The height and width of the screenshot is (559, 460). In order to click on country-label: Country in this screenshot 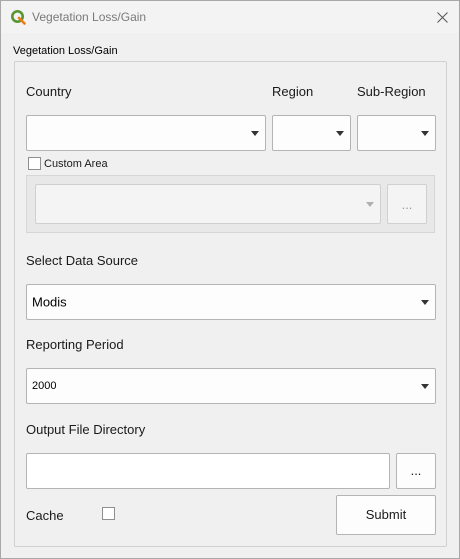, I will do `click(49, 91)`.